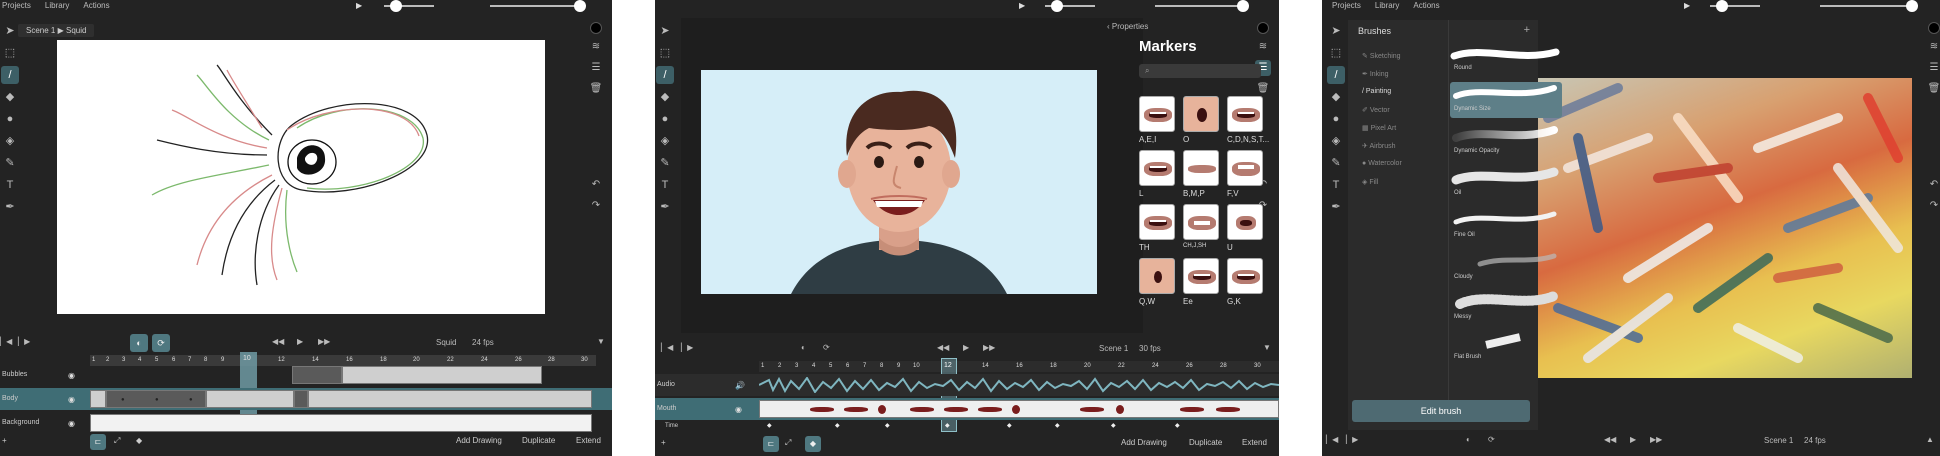  Describe the element at coordinates (538, 440) in the screenshot. I see `duplicate-button: Duplicate` at that location.